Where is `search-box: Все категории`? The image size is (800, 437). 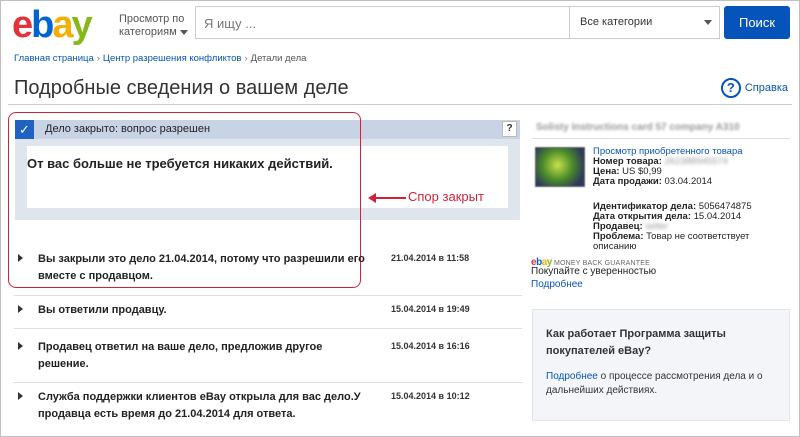 search-box: Все категории is located at coordinates (457, 22).